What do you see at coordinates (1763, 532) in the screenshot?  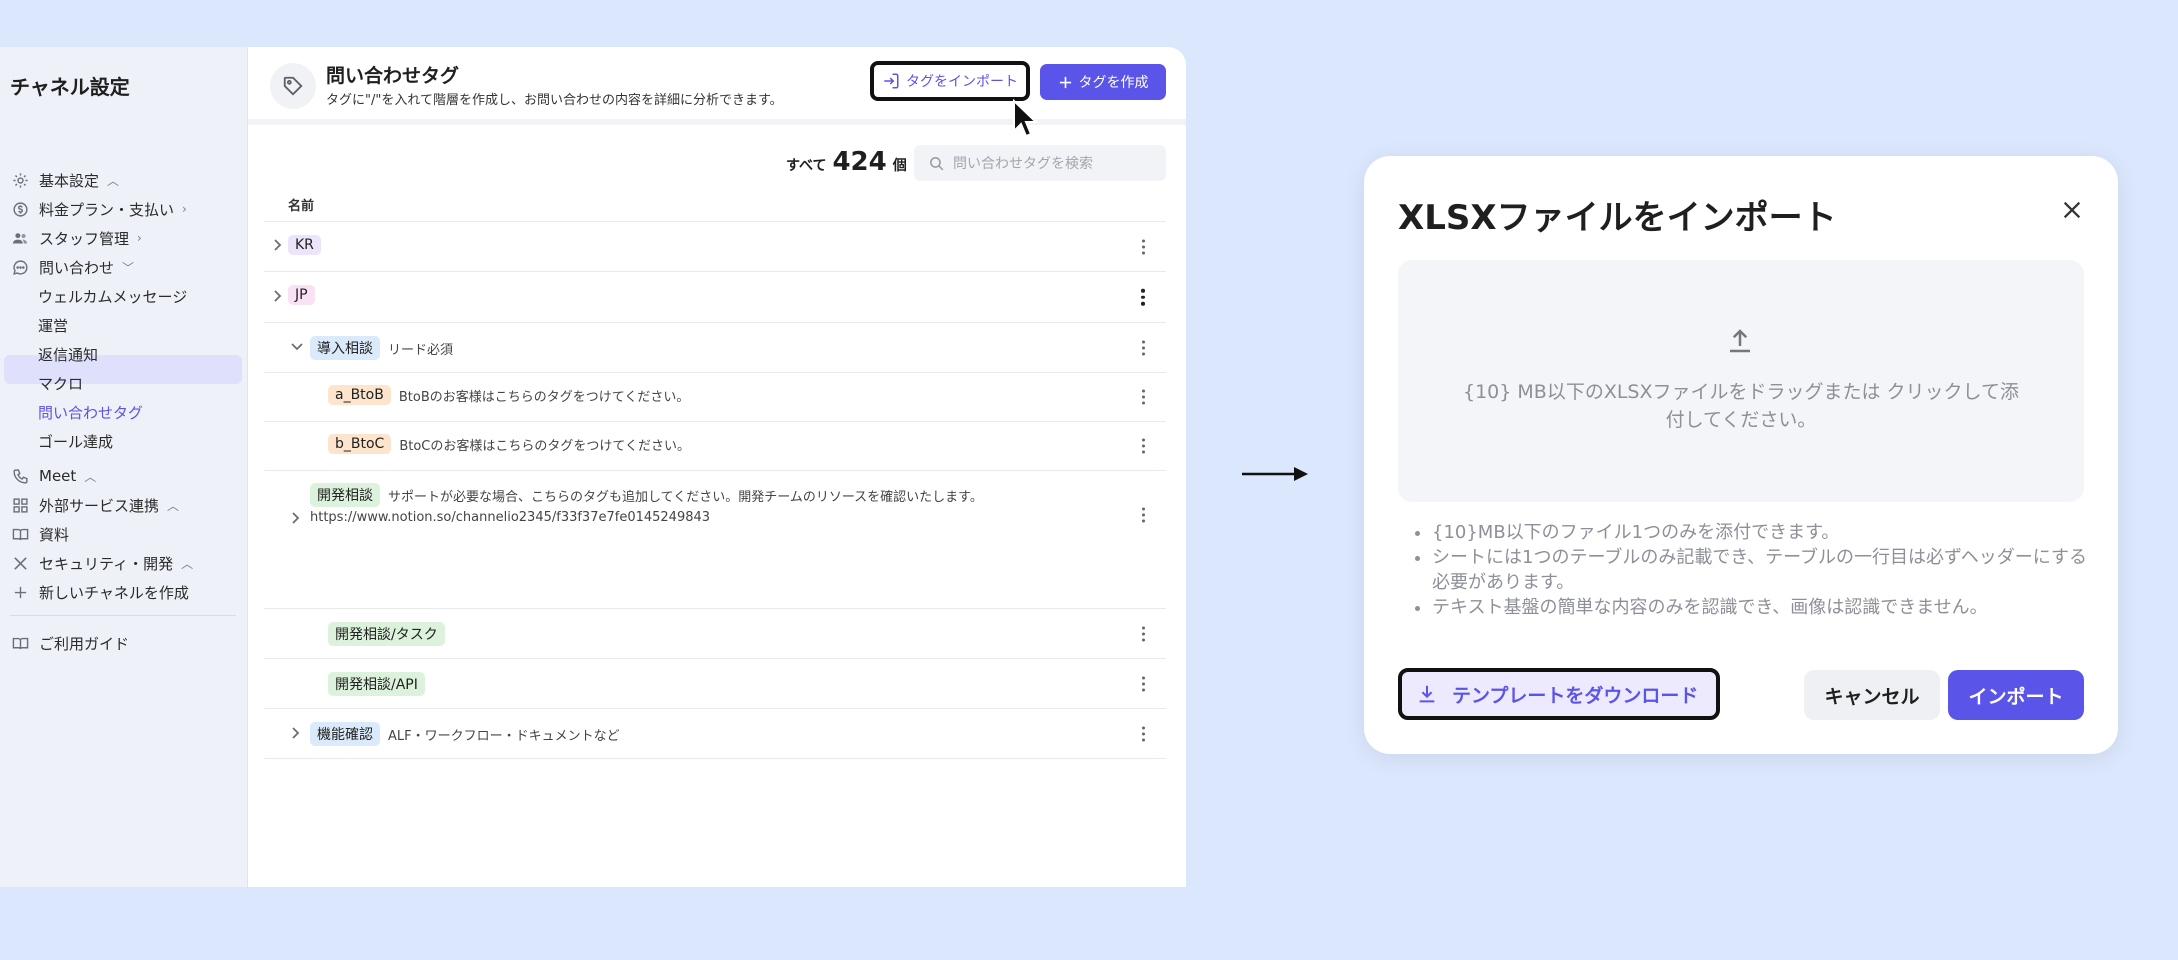 I see `note-item: {10}MB以下のファイル1つのみを添付できます。` at bounding box center [1763, 532].